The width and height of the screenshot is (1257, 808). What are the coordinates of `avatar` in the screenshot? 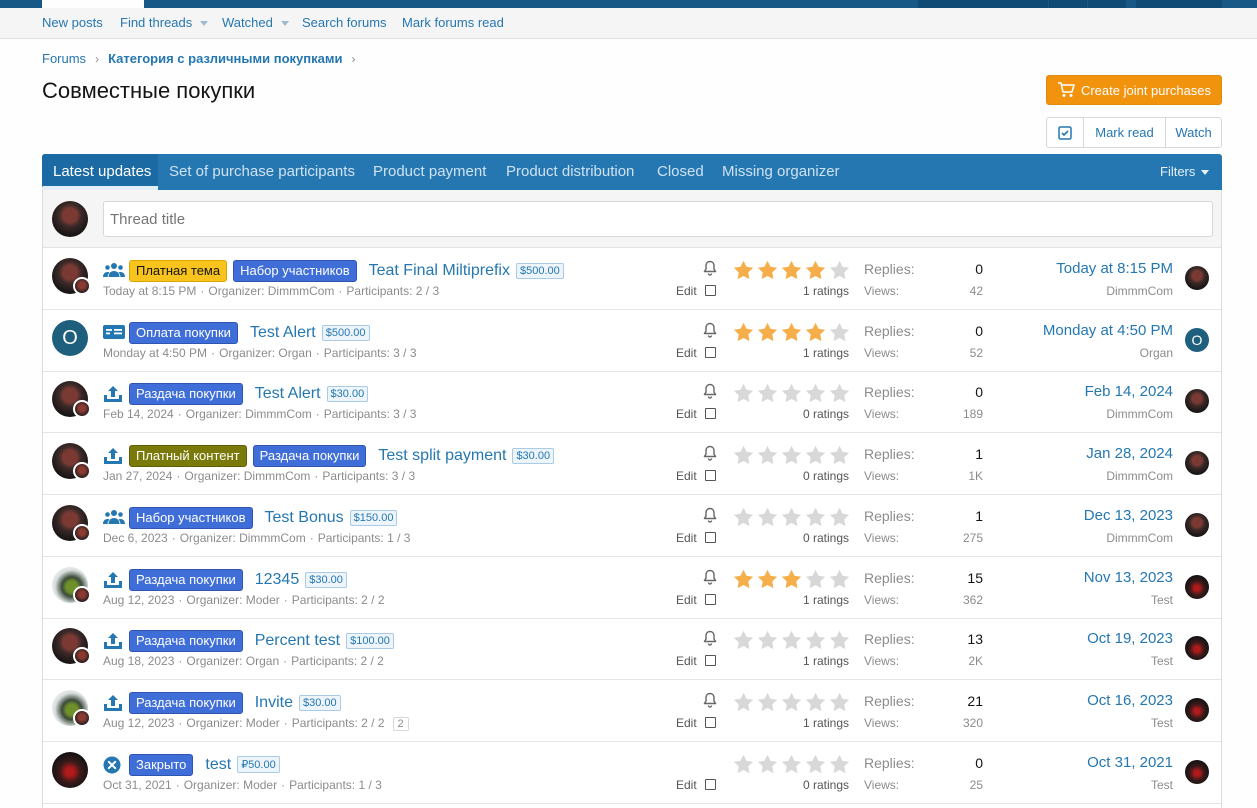 It's located at (70, 769).